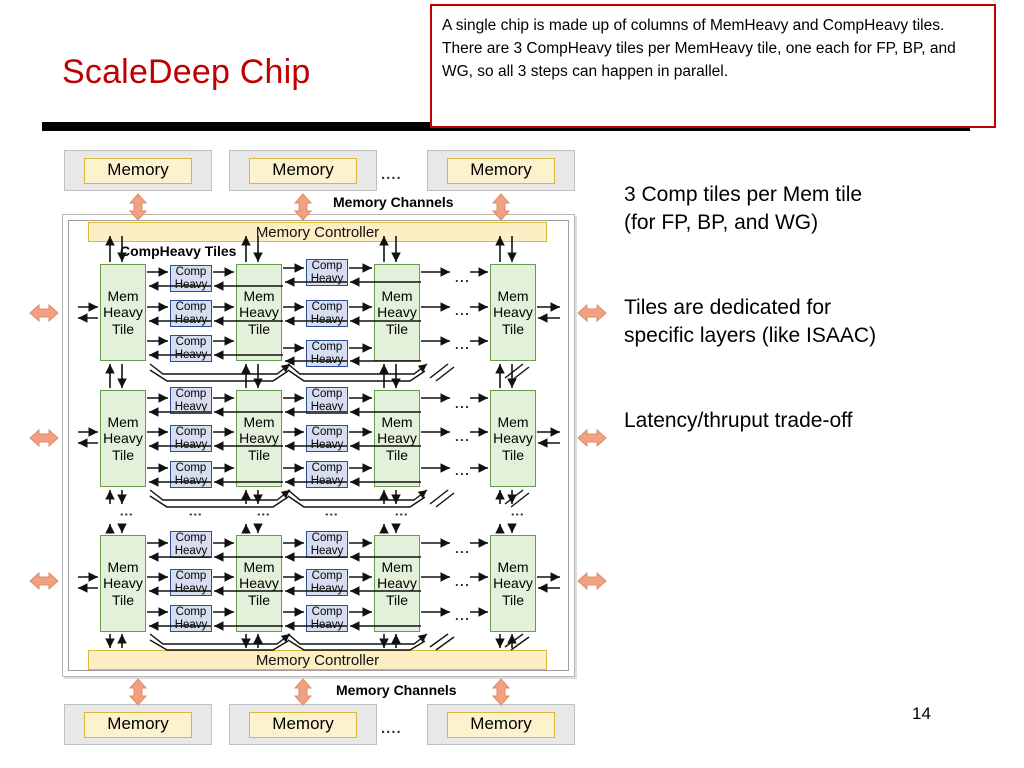  I want to click on comp-heavy-tile-r2c2-bp: Comp Heavy, so click(327, 438).